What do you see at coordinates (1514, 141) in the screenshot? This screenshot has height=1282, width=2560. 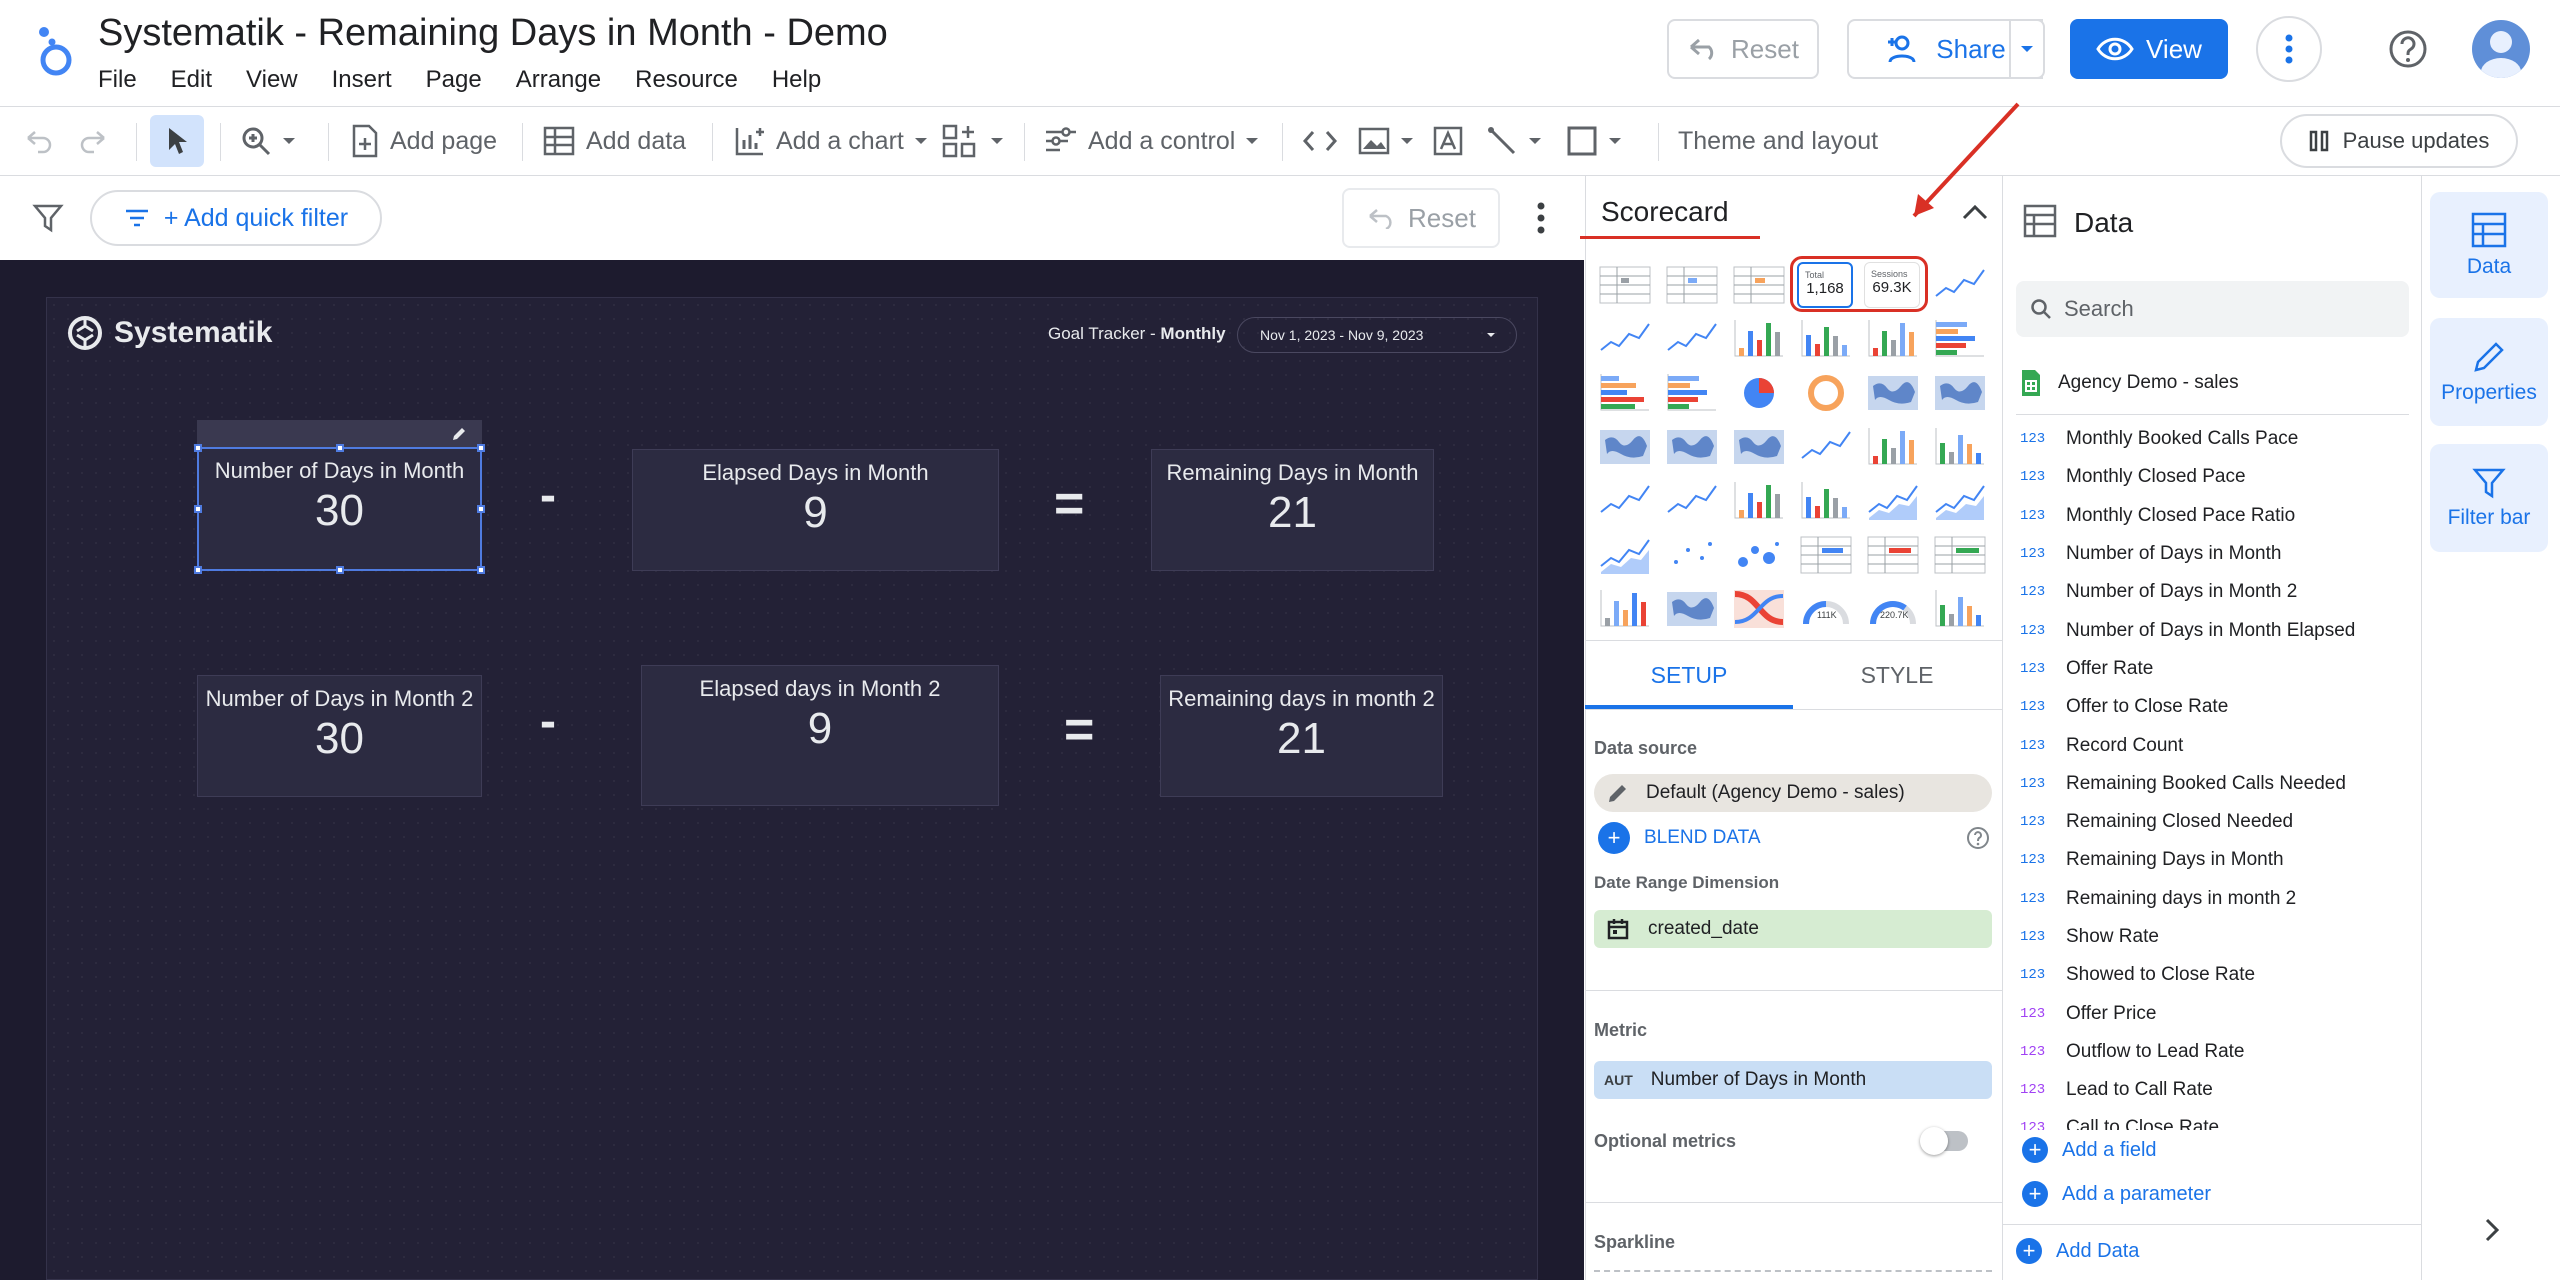 I see `line-button` at bounding box center [1514, 141].